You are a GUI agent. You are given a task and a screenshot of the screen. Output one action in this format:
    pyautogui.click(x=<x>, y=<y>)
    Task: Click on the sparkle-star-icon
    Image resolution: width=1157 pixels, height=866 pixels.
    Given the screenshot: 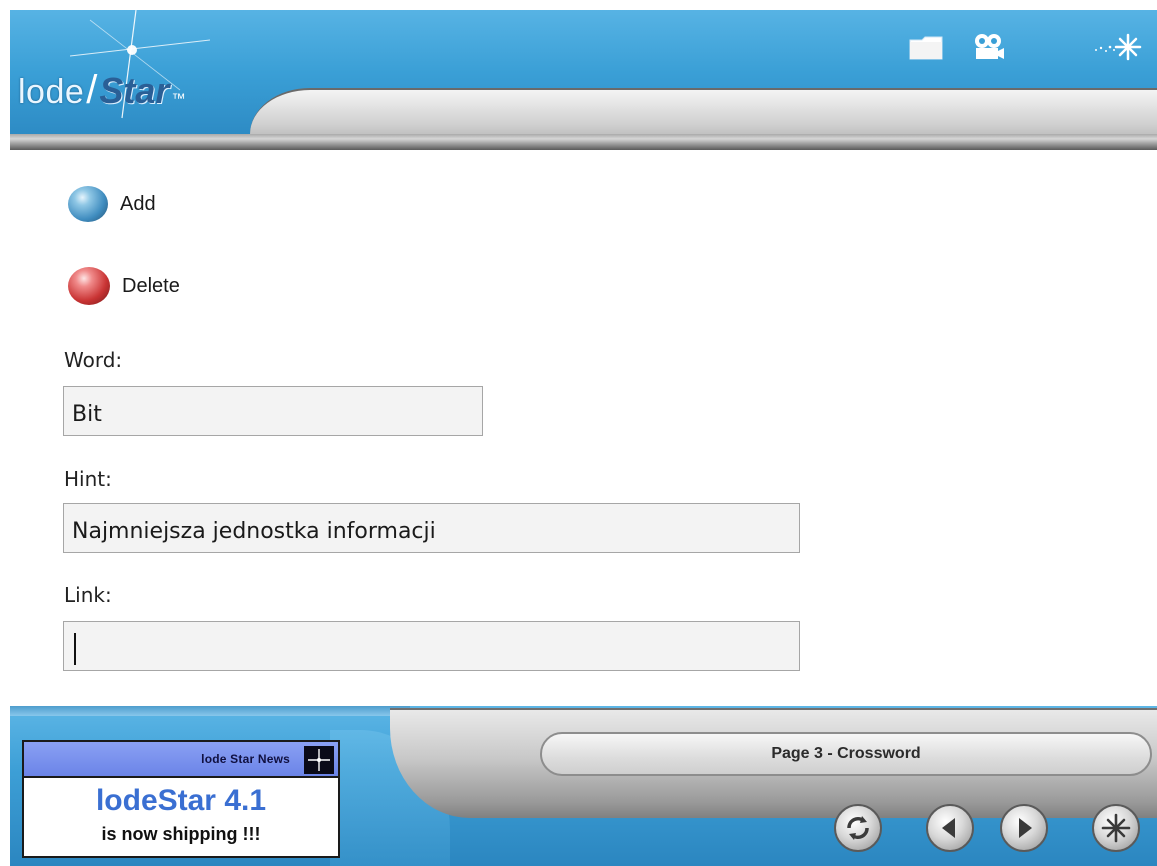 What is the action you would take?
    pyautogui.click(x=1118, y=47)
    